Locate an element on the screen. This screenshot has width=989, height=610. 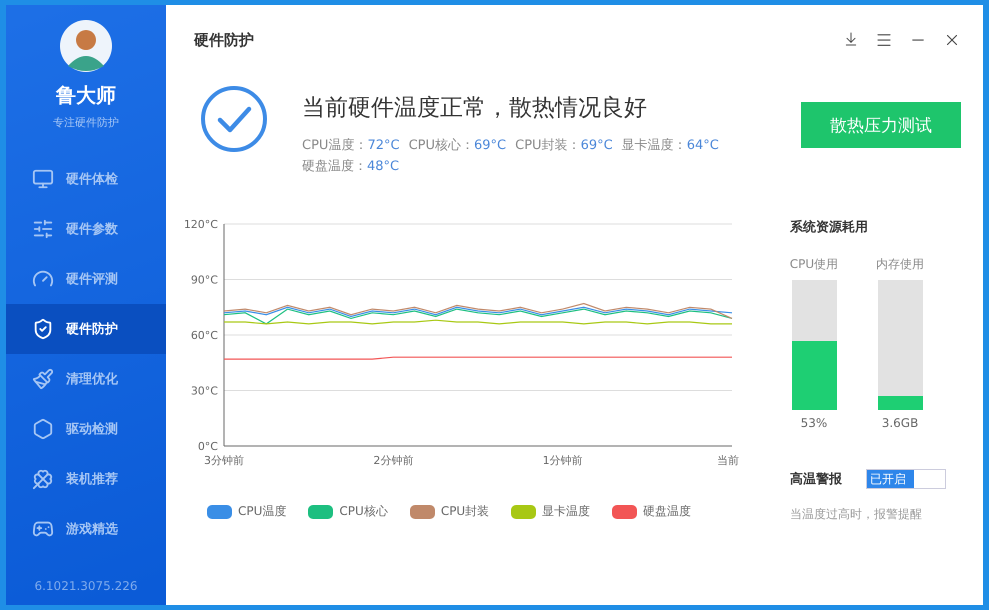
axis-label: 0°C is located at coordinates (208, 446).